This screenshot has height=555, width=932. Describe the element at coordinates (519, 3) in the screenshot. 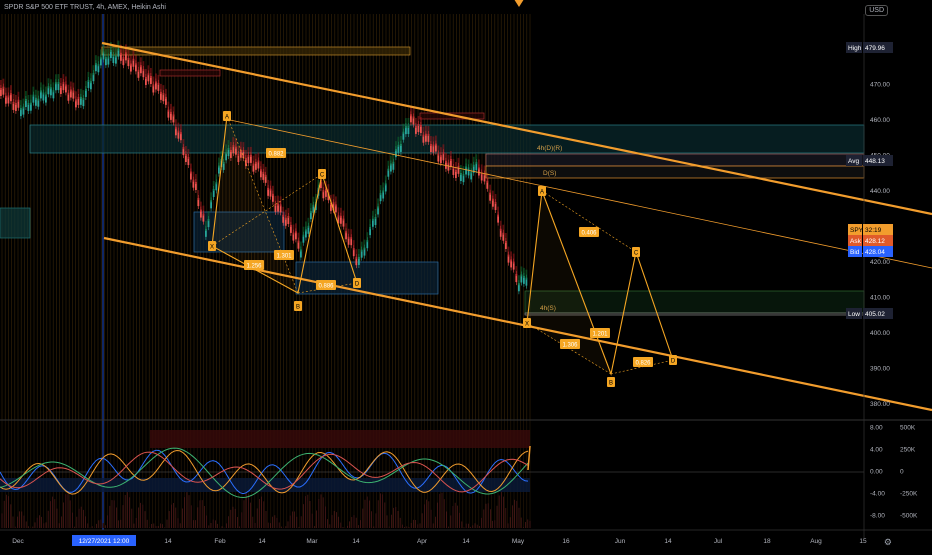

I see `event-marker-icon` at that location.